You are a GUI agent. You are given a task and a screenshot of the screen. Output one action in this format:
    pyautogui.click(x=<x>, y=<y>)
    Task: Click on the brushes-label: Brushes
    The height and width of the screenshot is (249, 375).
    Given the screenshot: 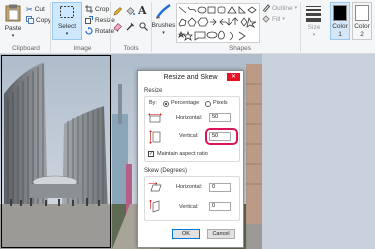 What is the action you would take?
    pyautogui.click(x=163, y=25)
    